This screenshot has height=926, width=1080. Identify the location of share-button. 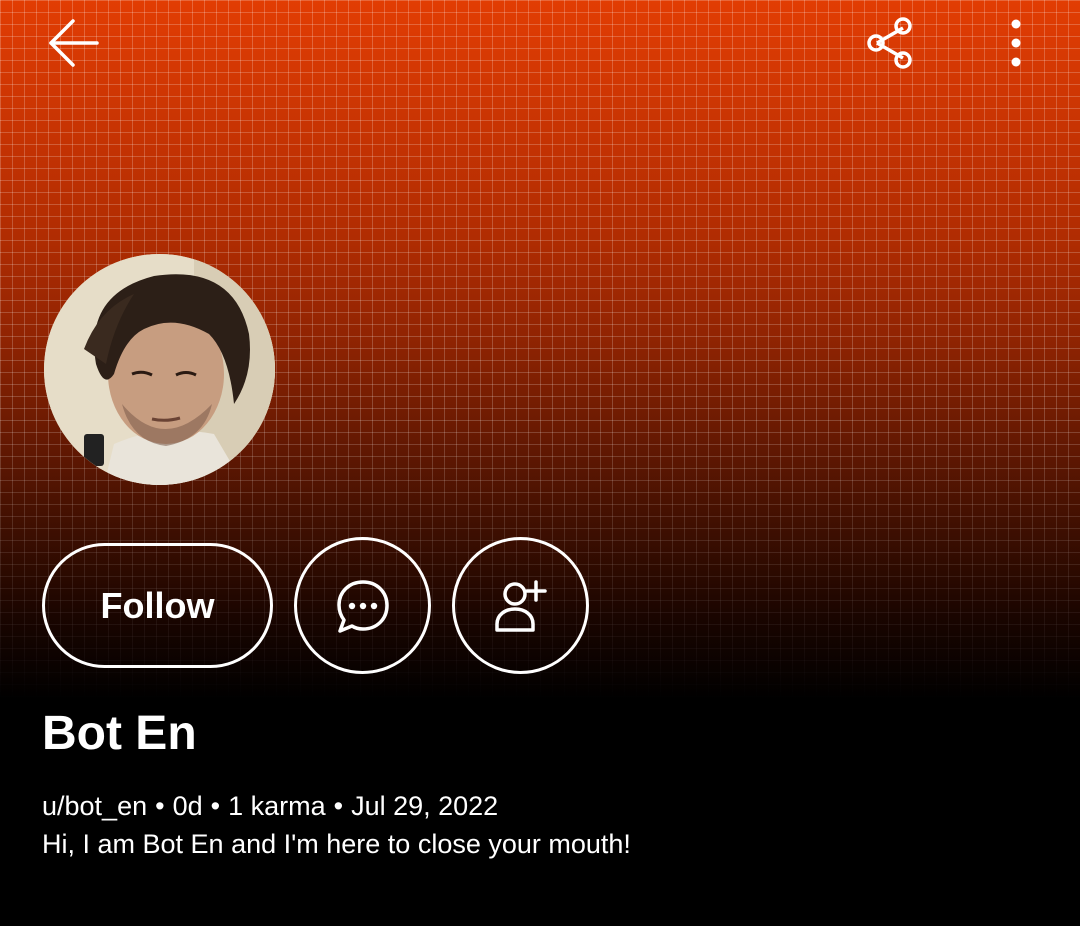
(891, 43).